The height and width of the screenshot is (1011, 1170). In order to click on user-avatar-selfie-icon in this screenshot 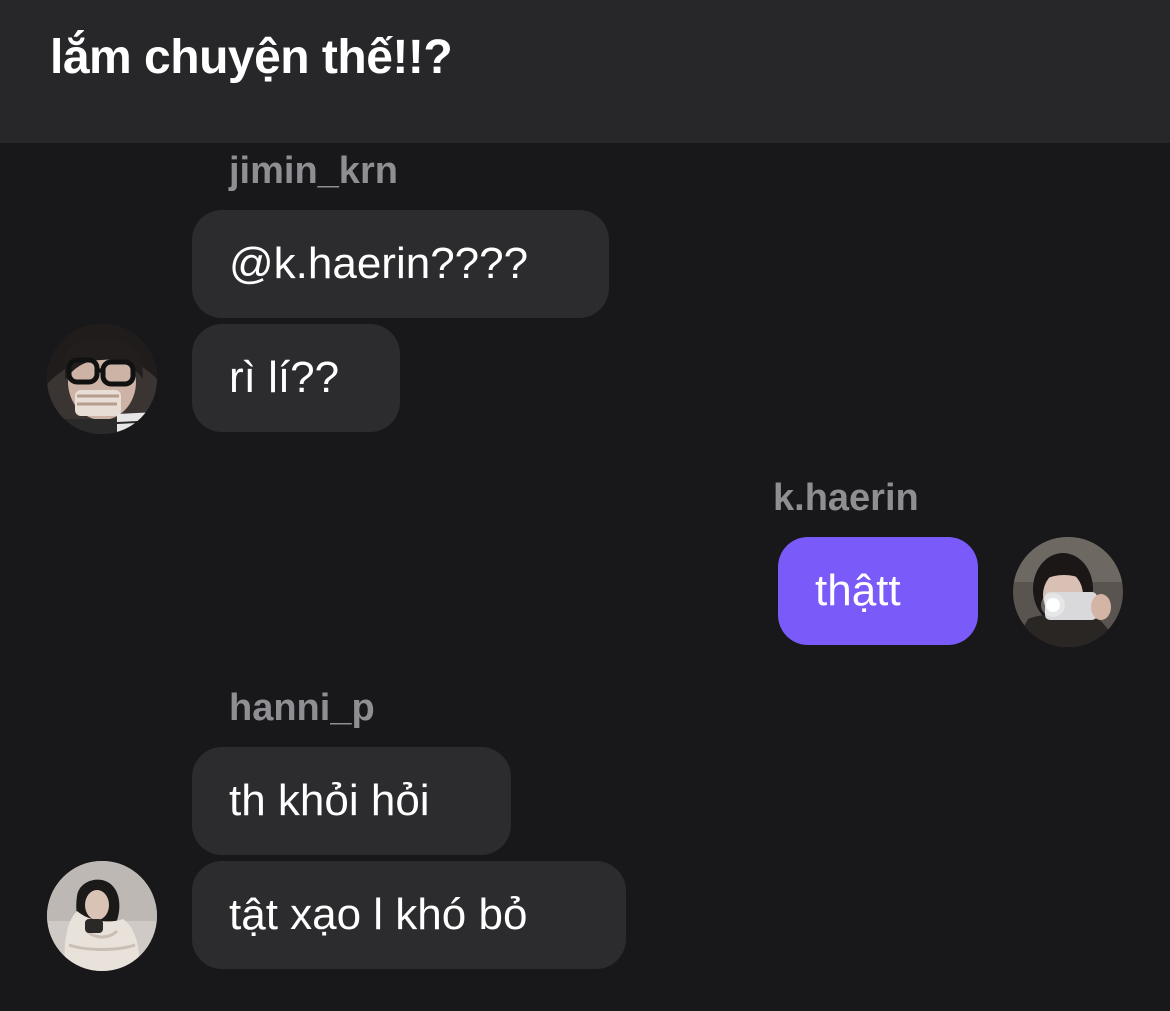, I will do `click(1068, 592)`.